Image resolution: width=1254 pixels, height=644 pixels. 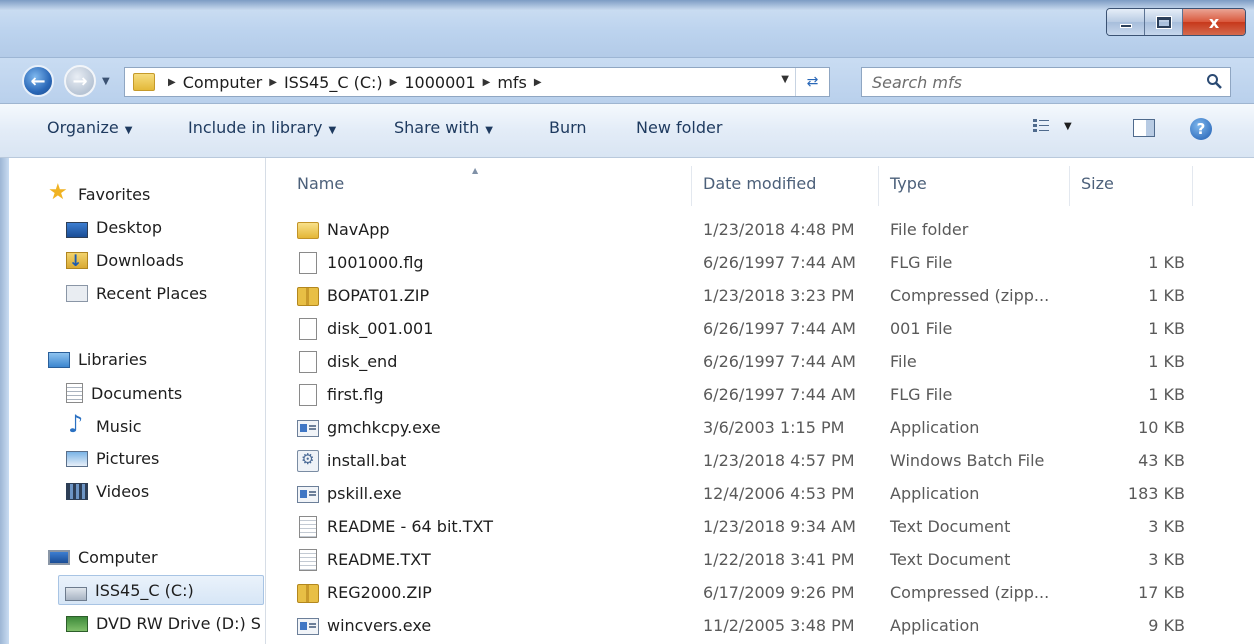 I want to click on forward-button: →, so click(x=80, y=81).